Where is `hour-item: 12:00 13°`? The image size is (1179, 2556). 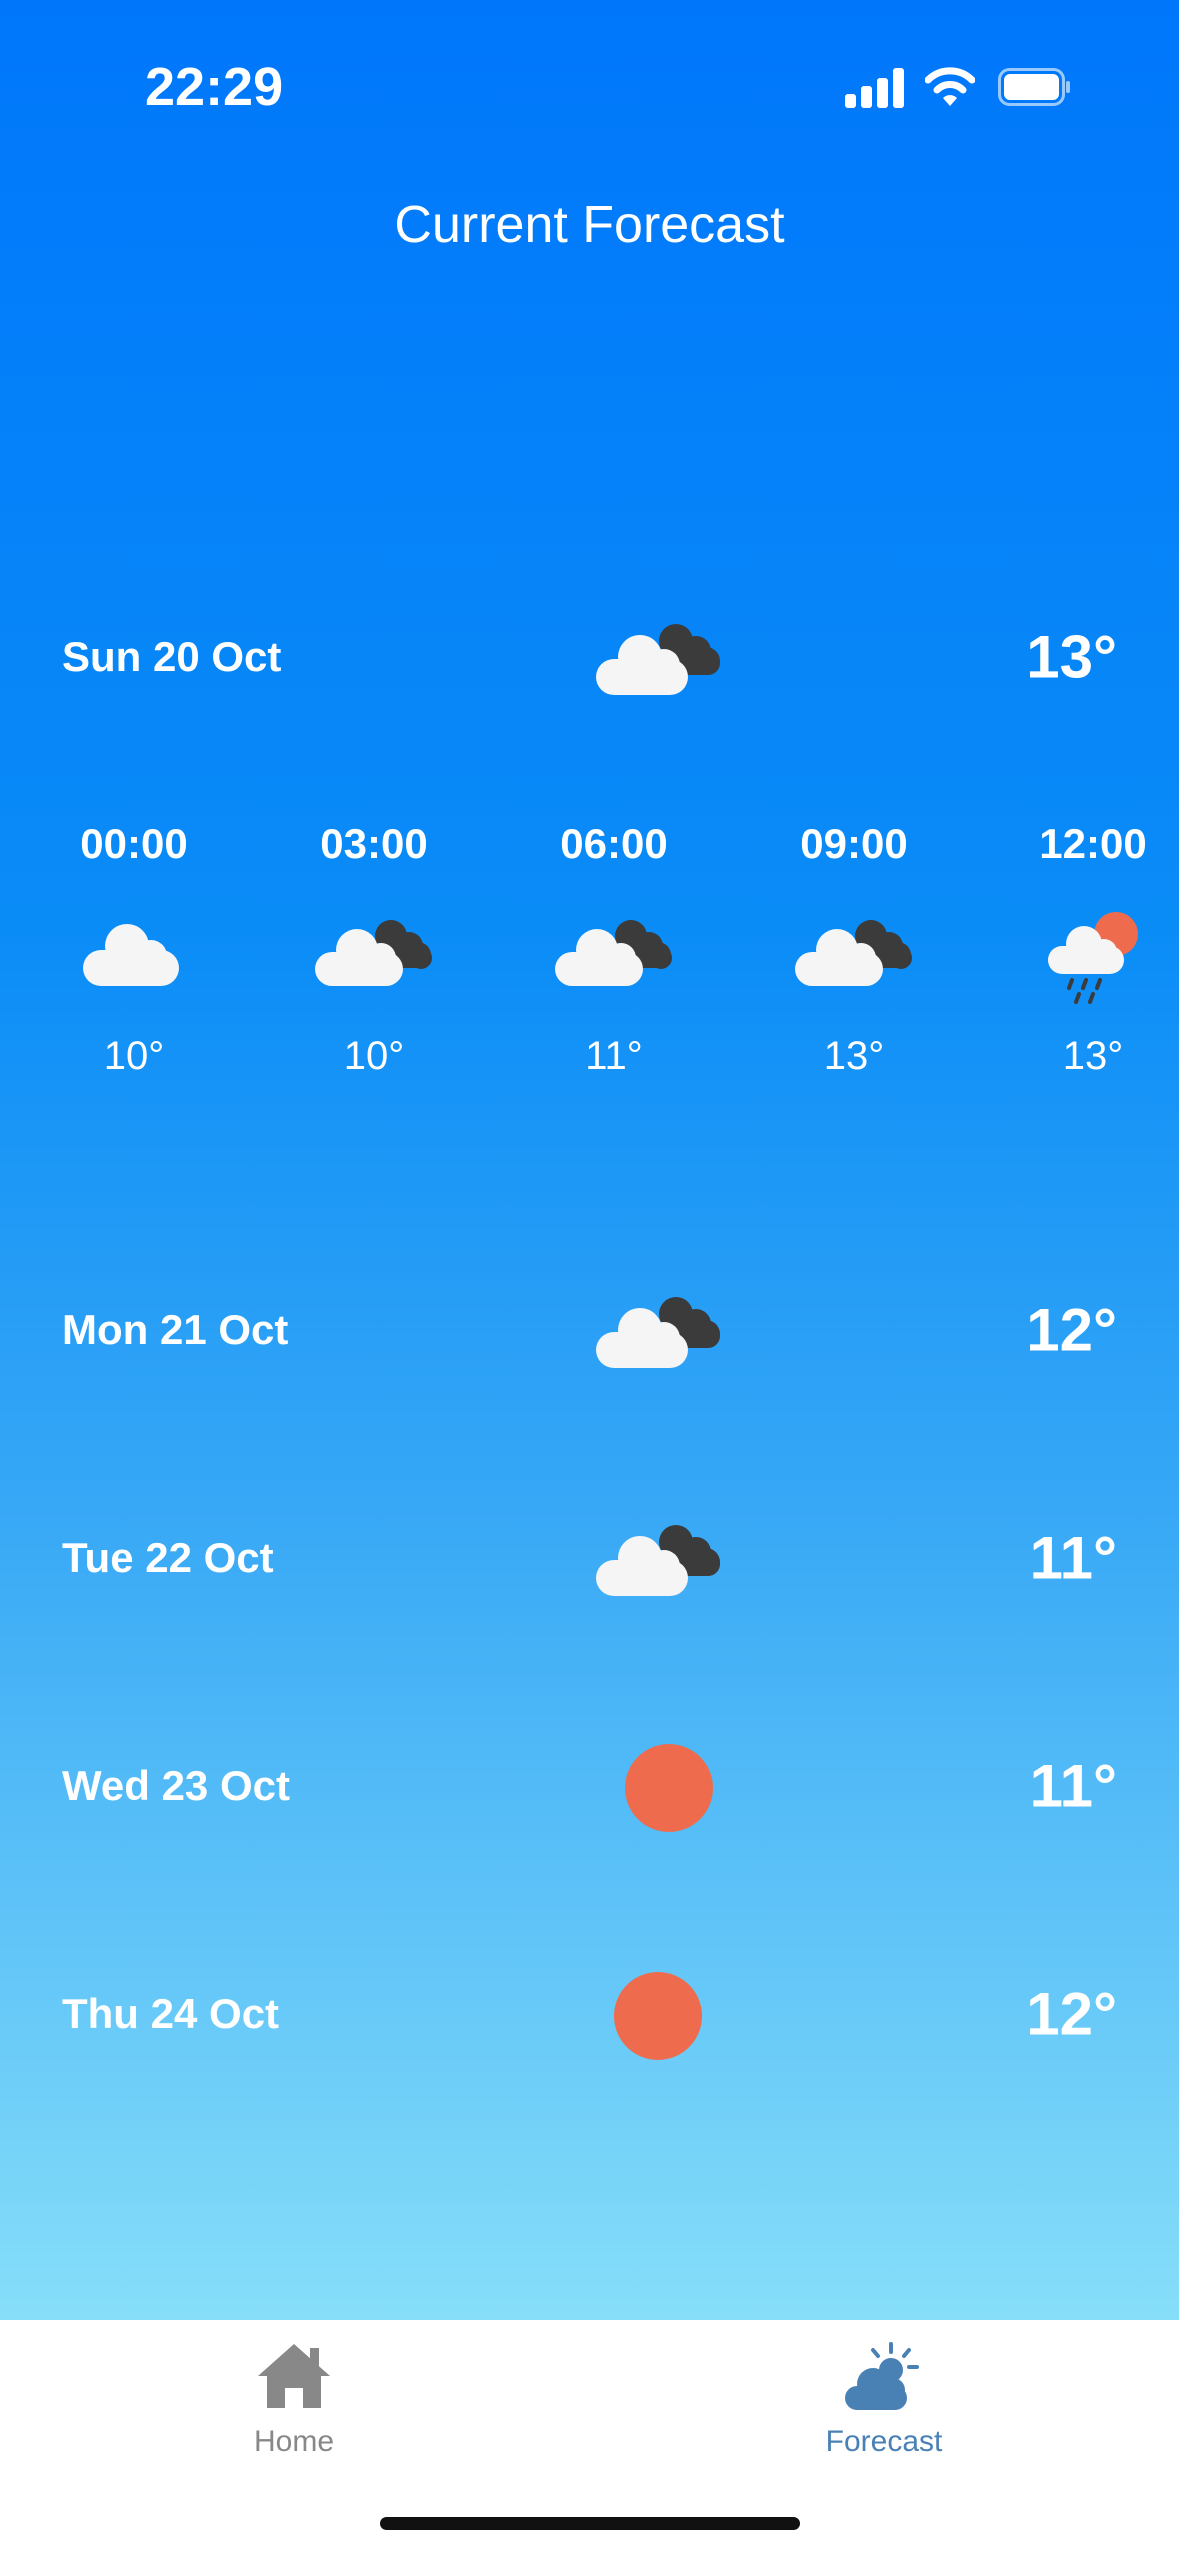 hour-item: 12:00 13° is located at coordinates (1086, 949).